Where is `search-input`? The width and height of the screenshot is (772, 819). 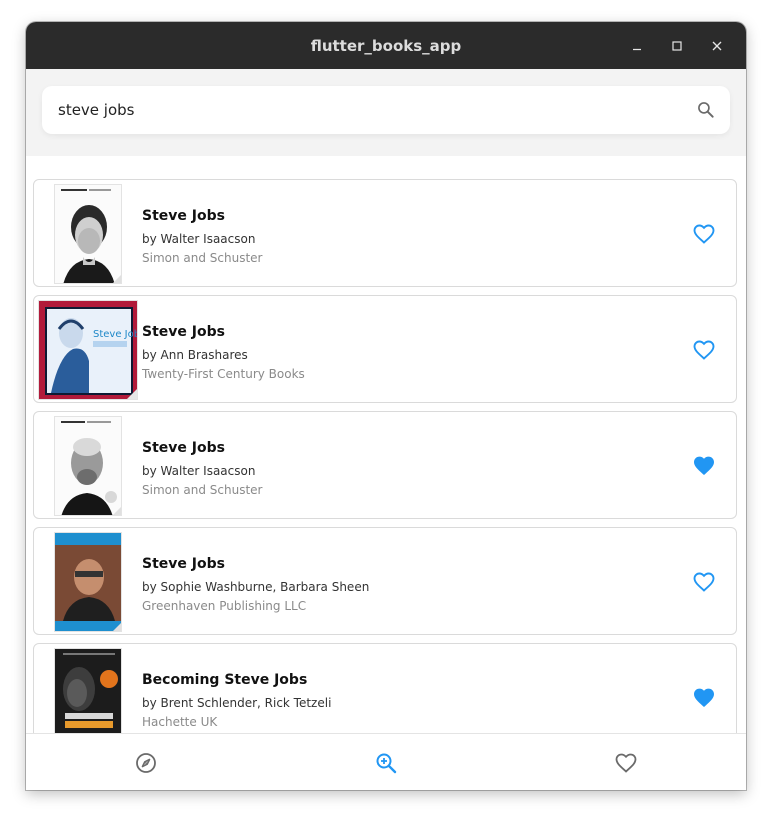 search-input is located at coordinates (358, 110).